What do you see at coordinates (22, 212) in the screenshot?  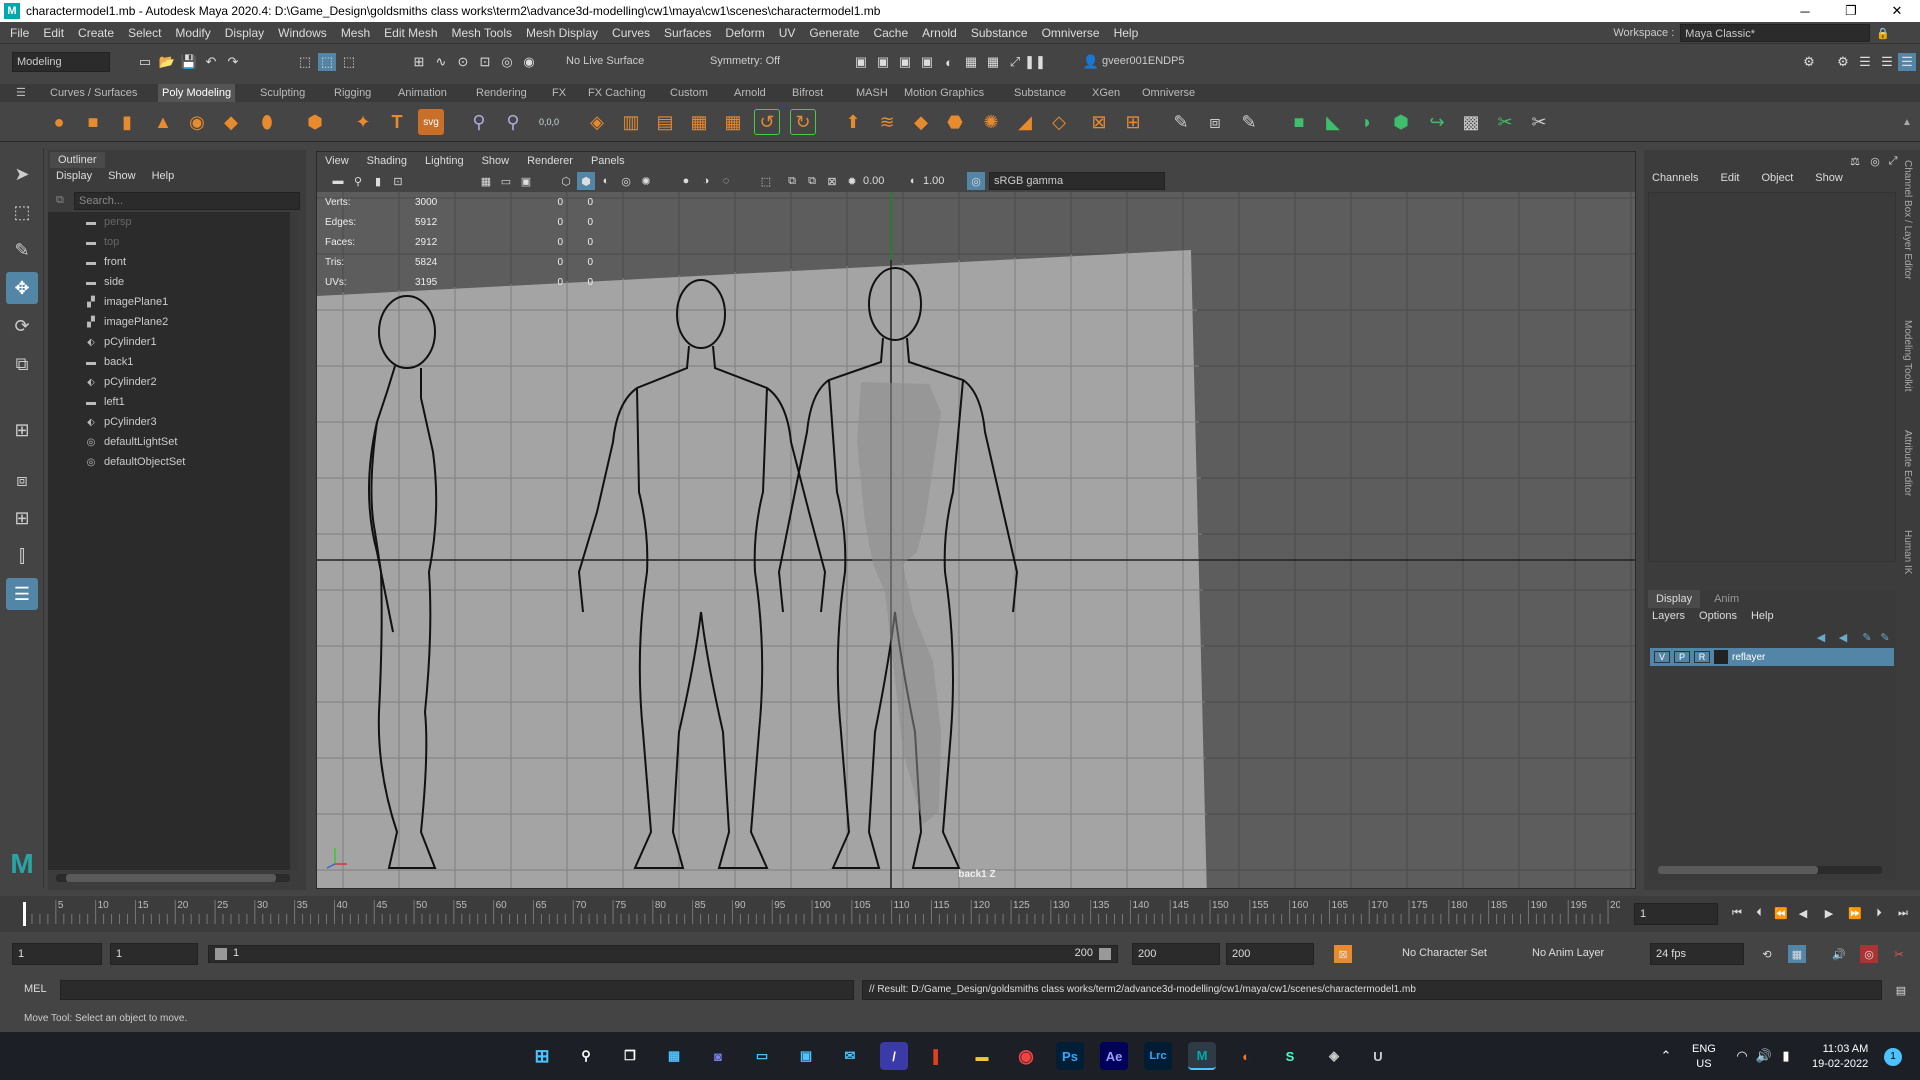 I see `lasso-tool-icon: ⬚` at bounding box center [22, 212].